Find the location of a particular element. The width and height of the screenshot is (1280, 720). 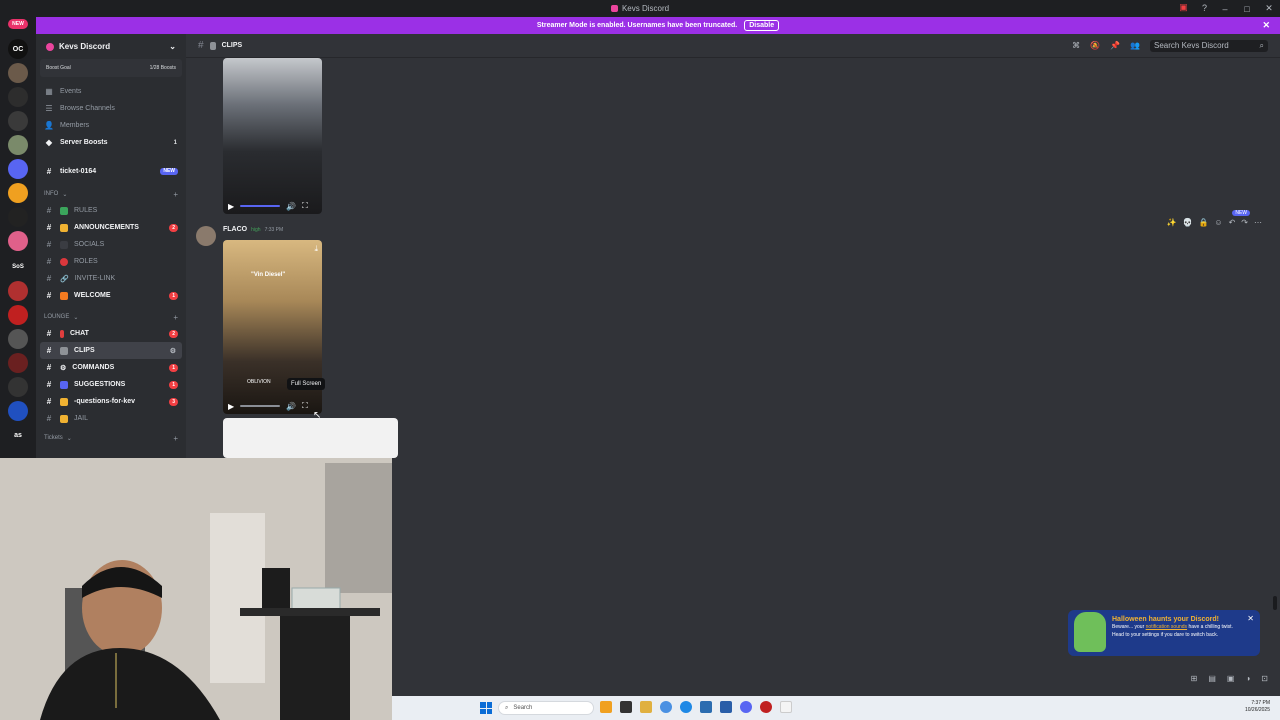

channel-announcements: # ANNOUNCEMENTS 2 is located at coordinates (111, 227).